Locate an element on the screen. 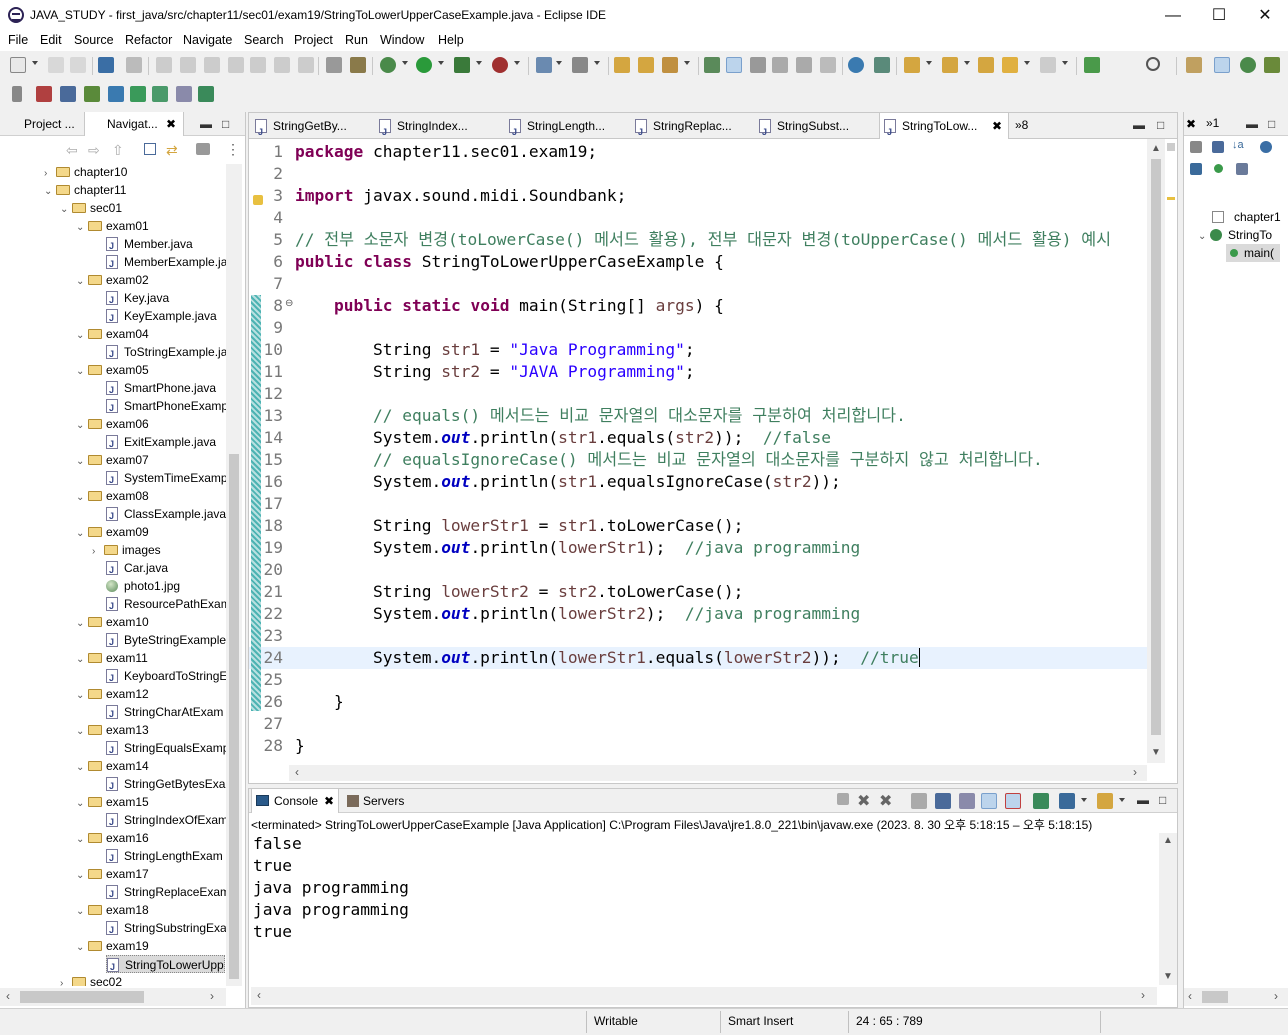 This screenshot has width=1288, height=1035. step-return-icon is located at coordinates (306, 65).